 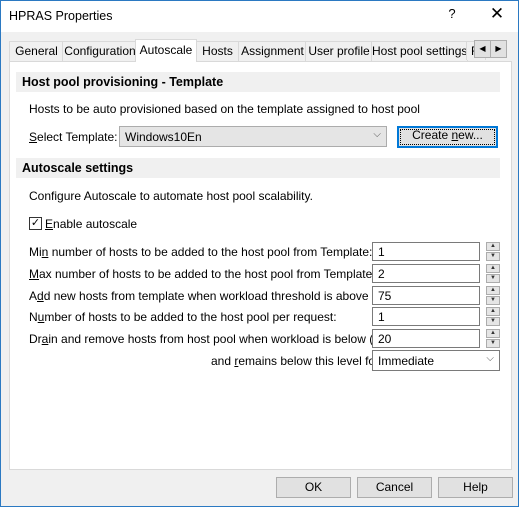 What do you see at coordinates (394, 487) in the screenshot?
I see `cancel-button: Cancel` at bounding box center [394, 487].